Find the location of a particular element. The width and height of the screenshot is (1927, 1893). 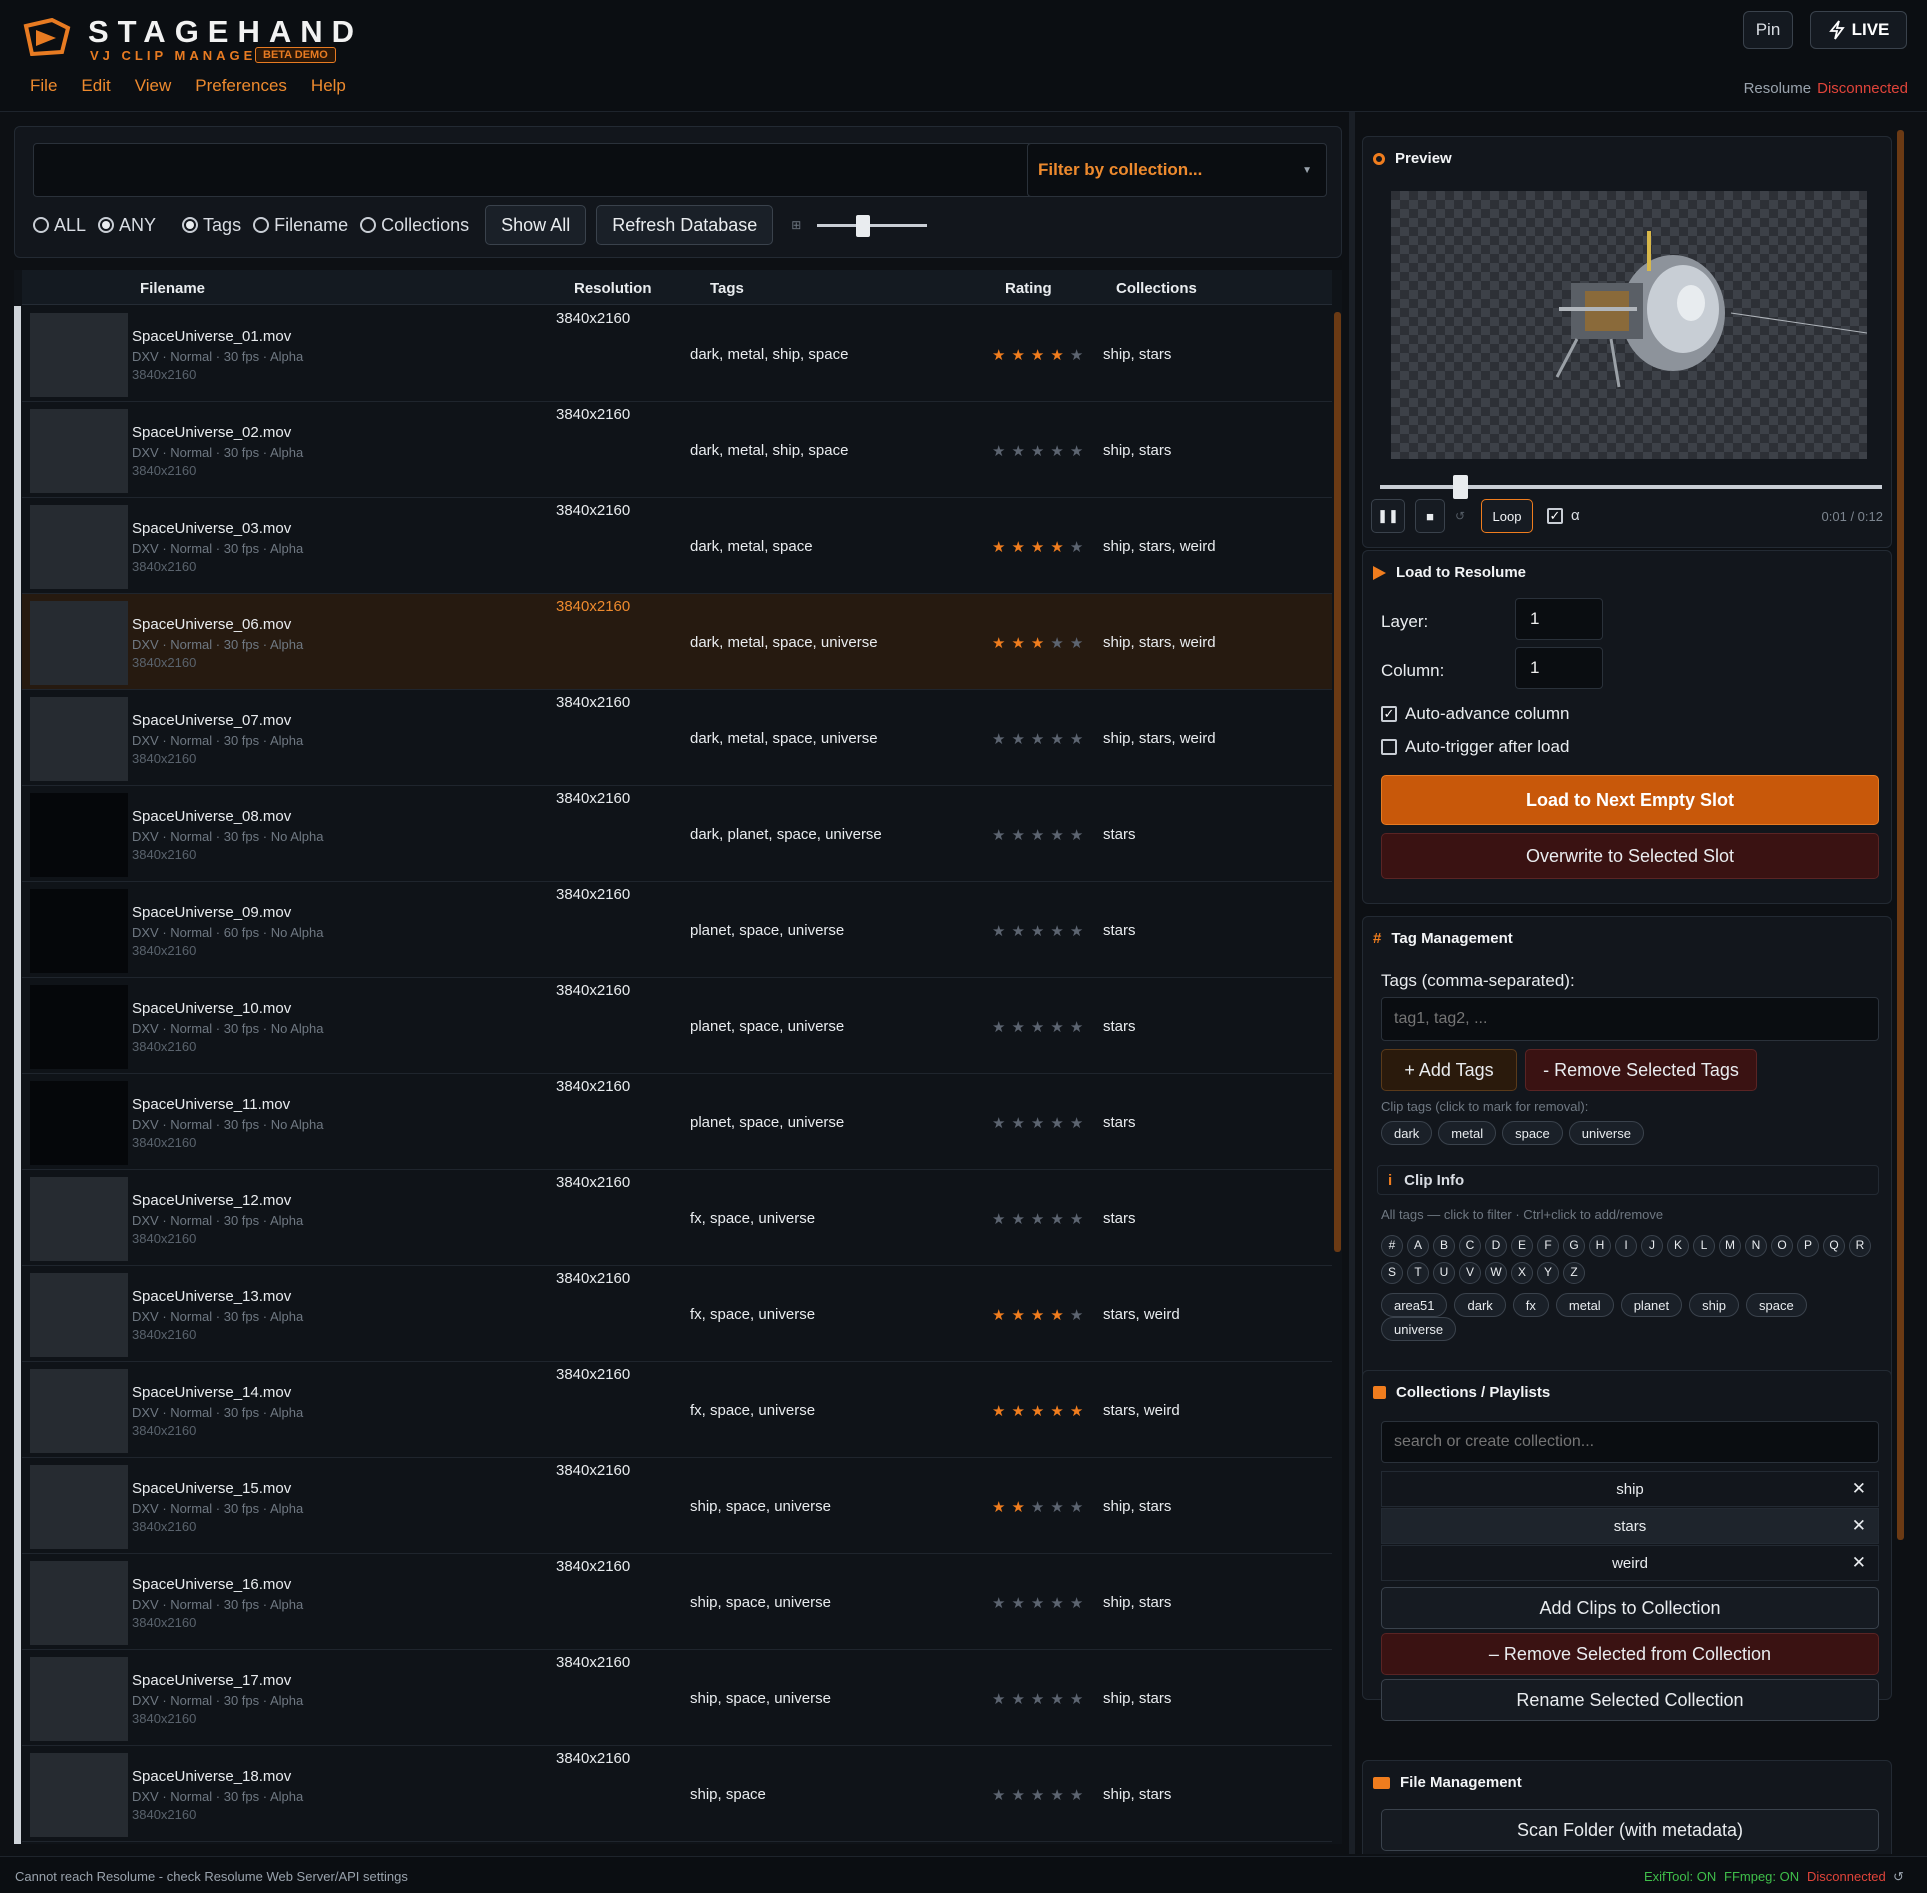

tags-input is located at coordinates (1630, 1019).